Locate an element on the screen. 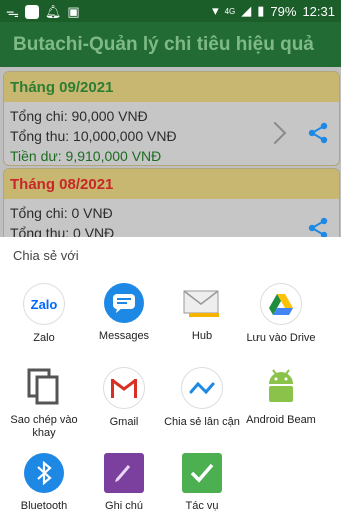 This screenshot has height=513, width=341. task-icon is located at coordinates (202, 473).